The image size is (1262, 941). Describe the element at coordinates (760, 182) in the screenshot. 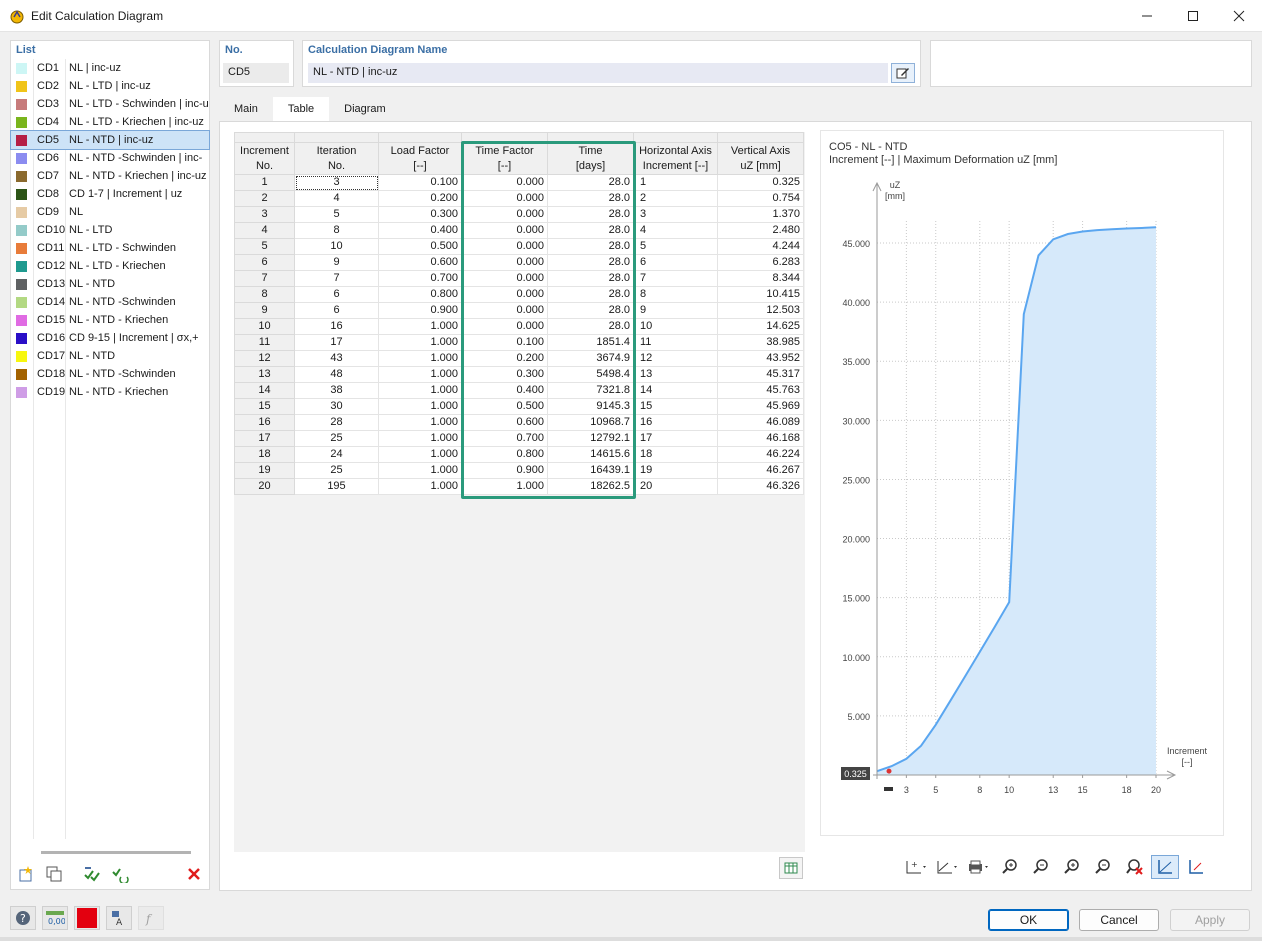

I see `table-cell: 0.325` at that location.